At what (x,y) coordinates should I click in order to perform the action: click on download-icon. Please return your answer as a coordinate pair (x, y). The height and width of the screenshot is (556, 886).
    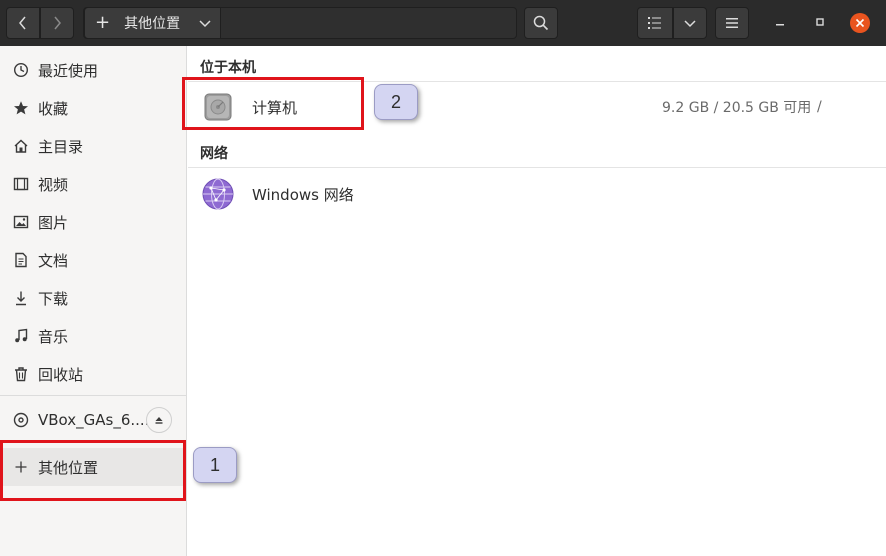
    Looking at the image, I should click on (21, 298).